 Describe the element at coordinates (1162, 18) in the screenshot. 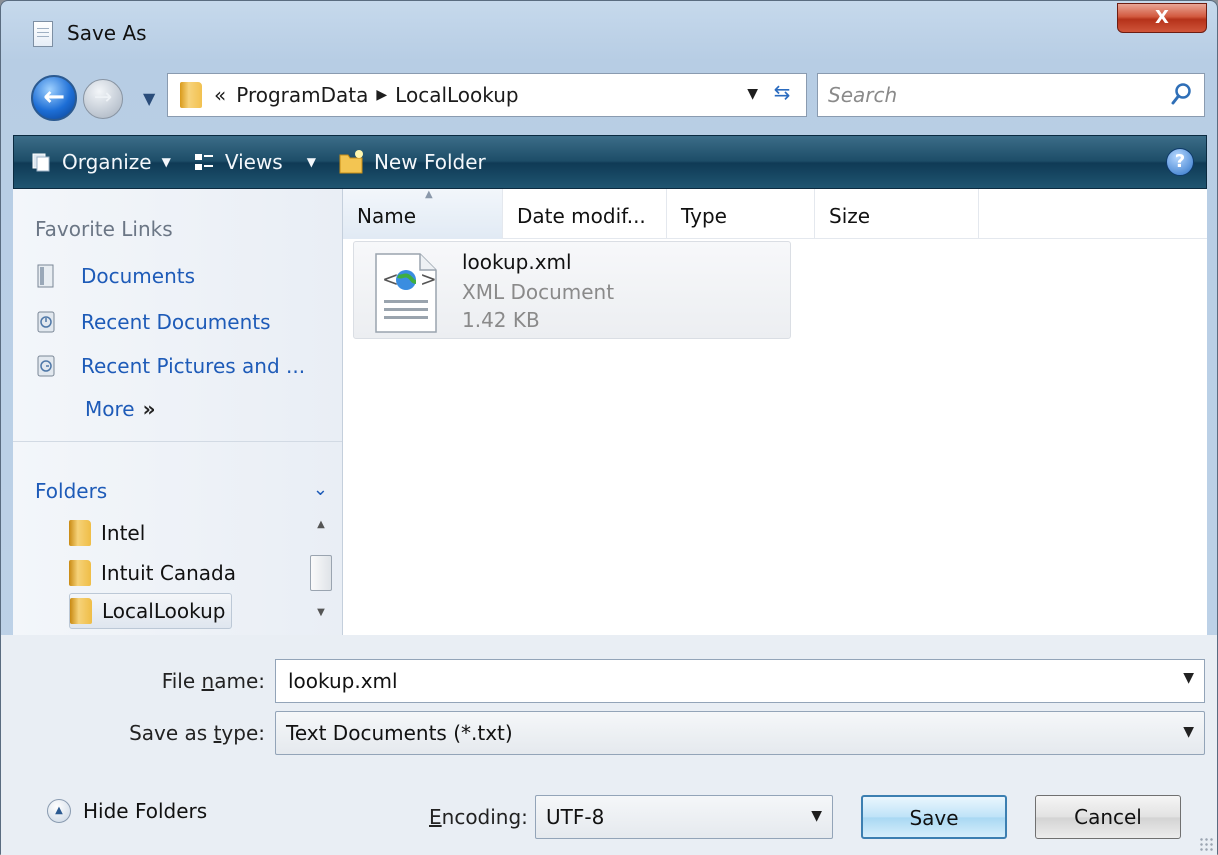

I see `close-button: X` at that location.